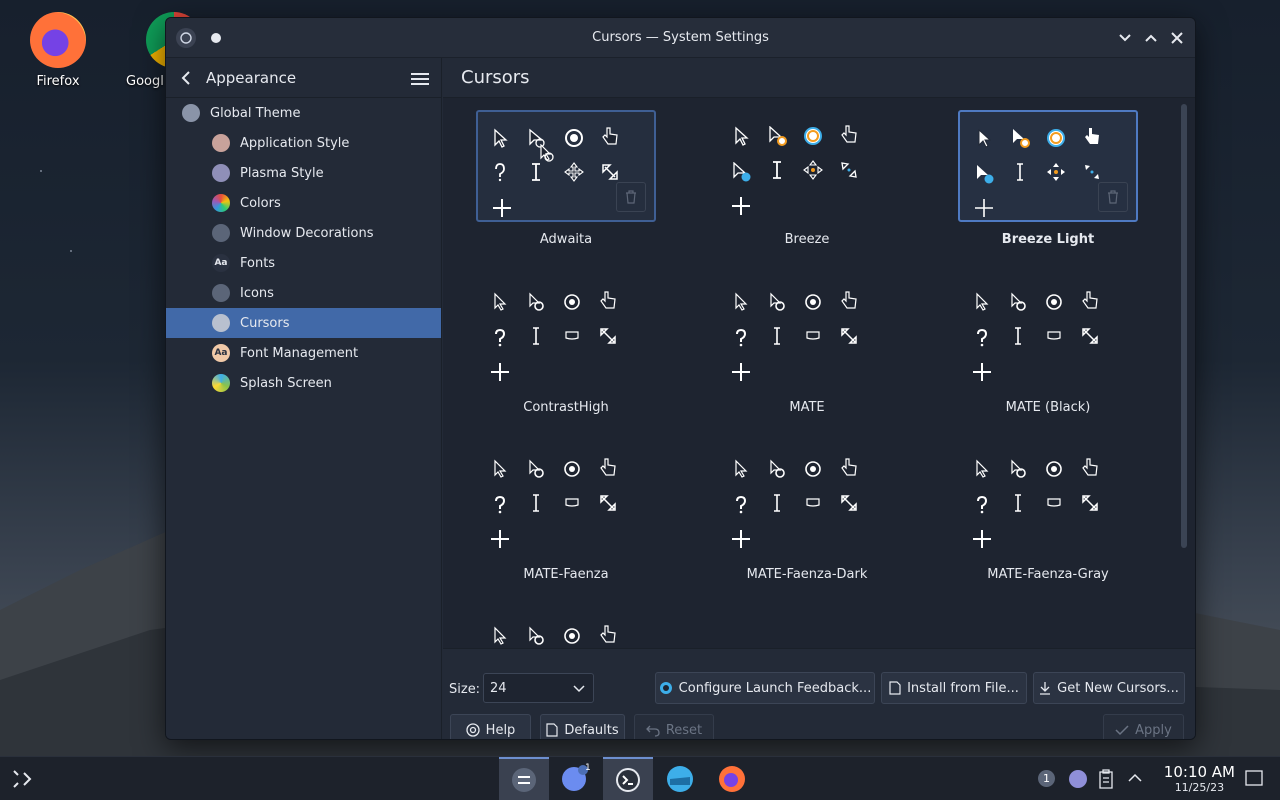 The image size is (1280, 800). I want to click on defaults-button: Defaults, so click(582, 726).